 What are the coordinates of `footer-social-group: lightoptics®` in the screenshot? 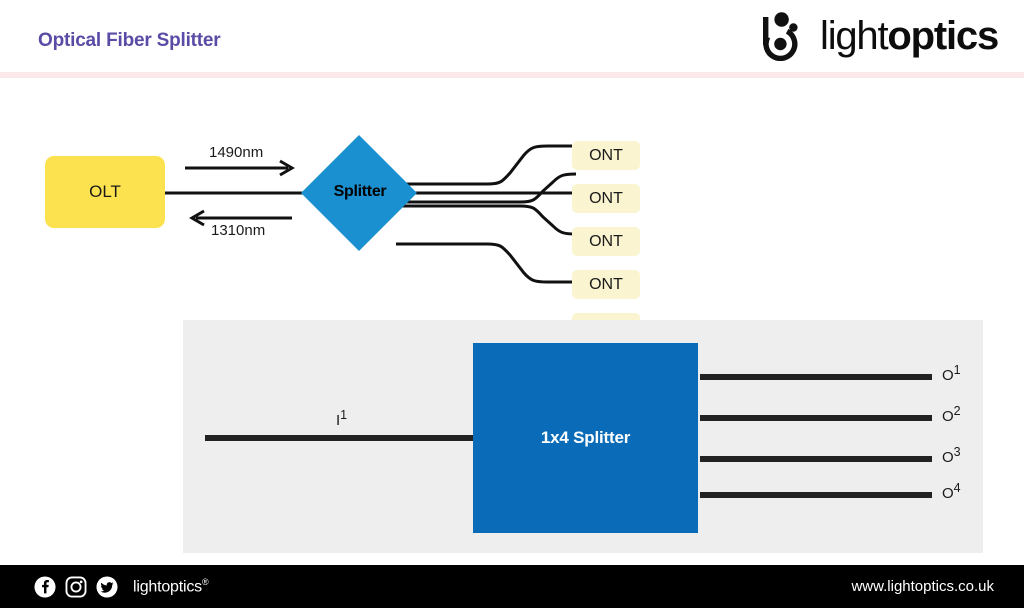 It's located at (121, 586).